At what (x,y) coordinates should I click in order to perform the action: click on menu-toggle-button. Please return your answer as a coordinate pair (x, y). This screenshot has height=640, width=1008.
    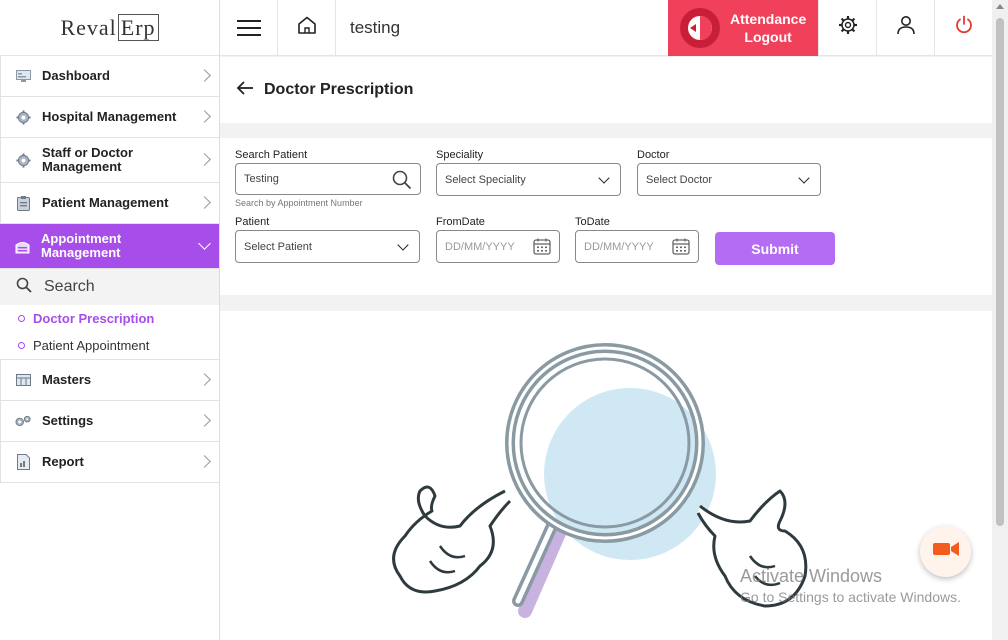
    Looking at the image, I should click on (249, 28).